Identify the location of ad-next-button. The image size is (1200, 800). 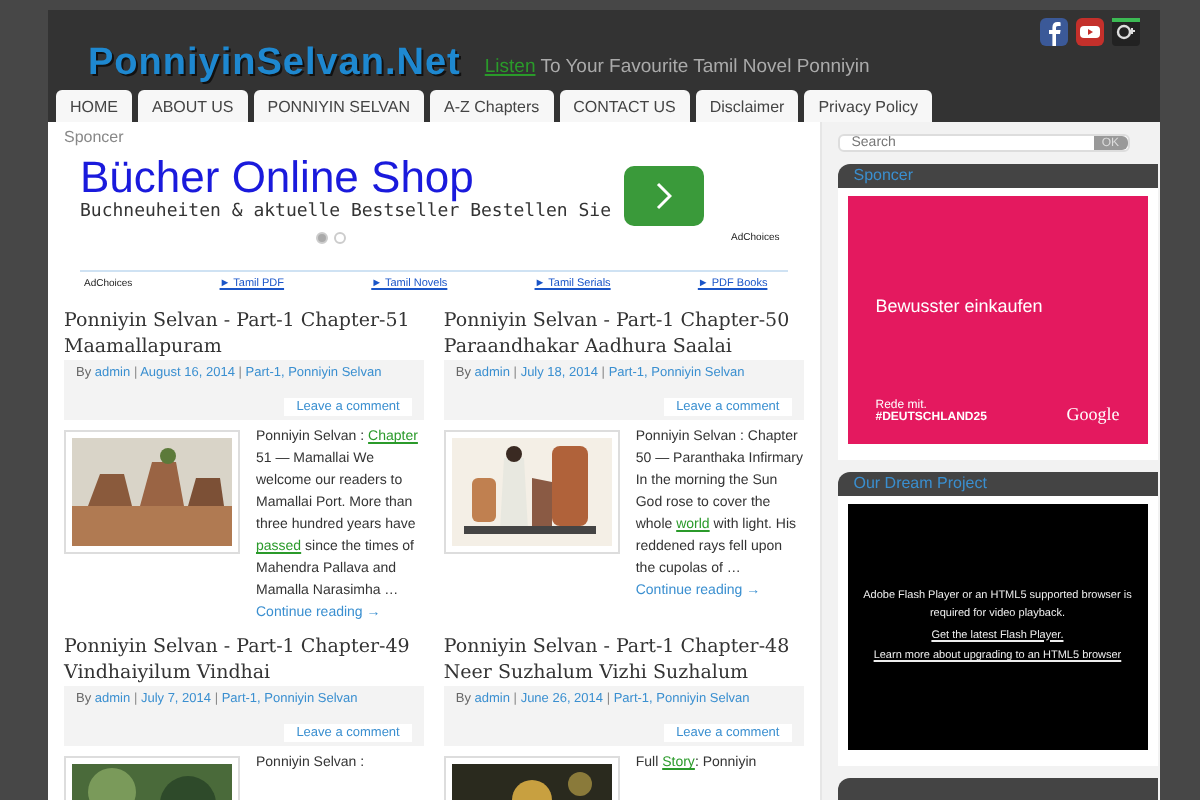
(663, 196).